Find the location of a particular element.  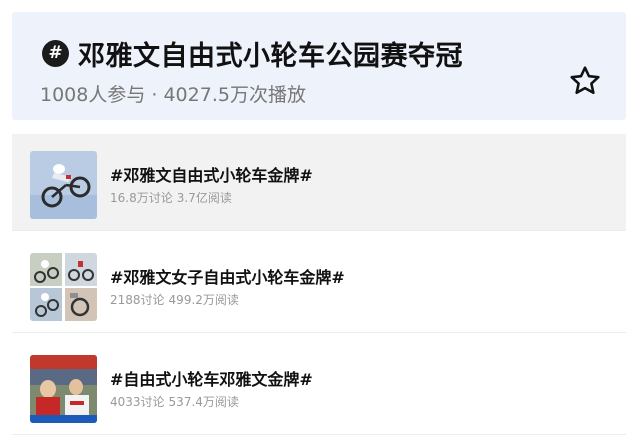

topic-item-meta: 4033讨论 537.4万阅读 is located at coordinates (174, 401).